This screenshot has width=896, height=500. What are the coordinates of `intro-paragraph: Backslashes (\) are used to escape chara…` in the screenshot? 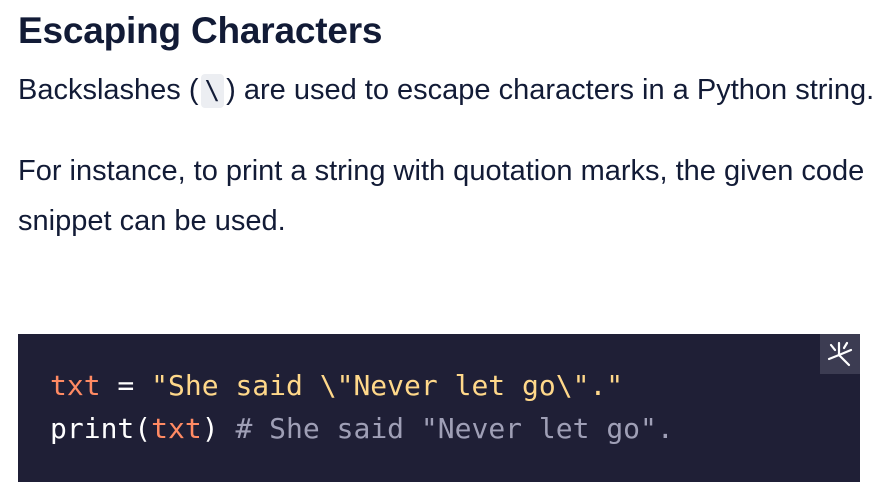 It's located at (448, 90).